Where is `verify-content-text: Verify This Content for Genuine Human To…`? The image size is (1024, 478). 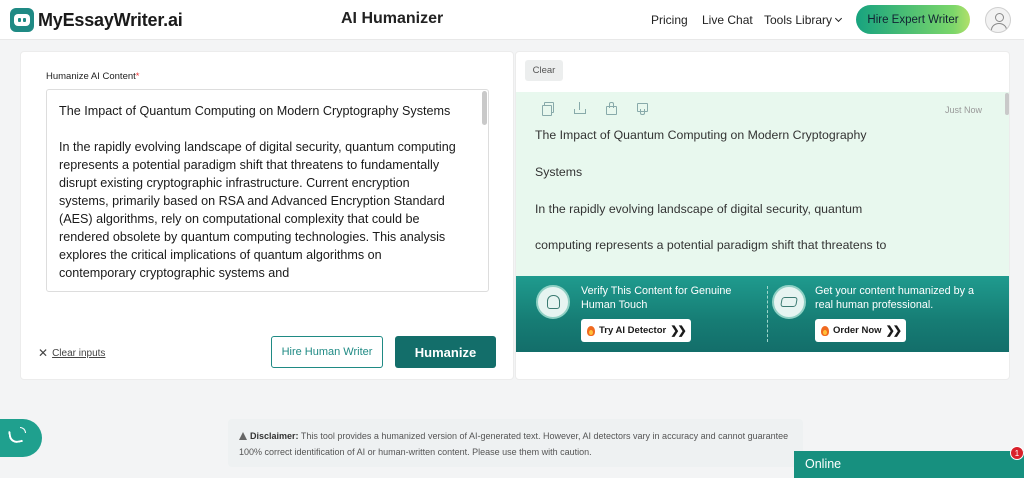 verify-content-text: Verify This Content for Genuine Human To… is located at coordinates (656, 298).